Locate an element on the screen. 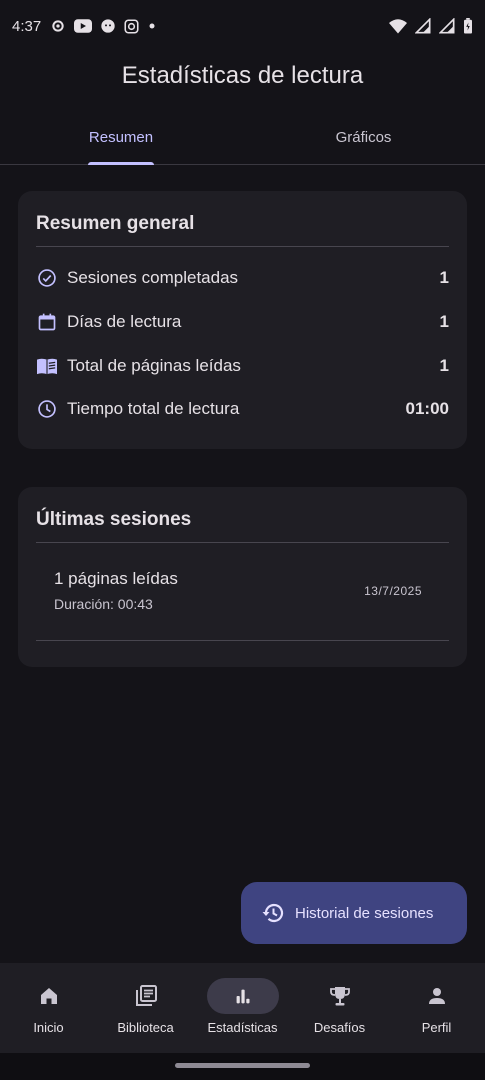  youtube-icon is located at coordinates (83, 26).